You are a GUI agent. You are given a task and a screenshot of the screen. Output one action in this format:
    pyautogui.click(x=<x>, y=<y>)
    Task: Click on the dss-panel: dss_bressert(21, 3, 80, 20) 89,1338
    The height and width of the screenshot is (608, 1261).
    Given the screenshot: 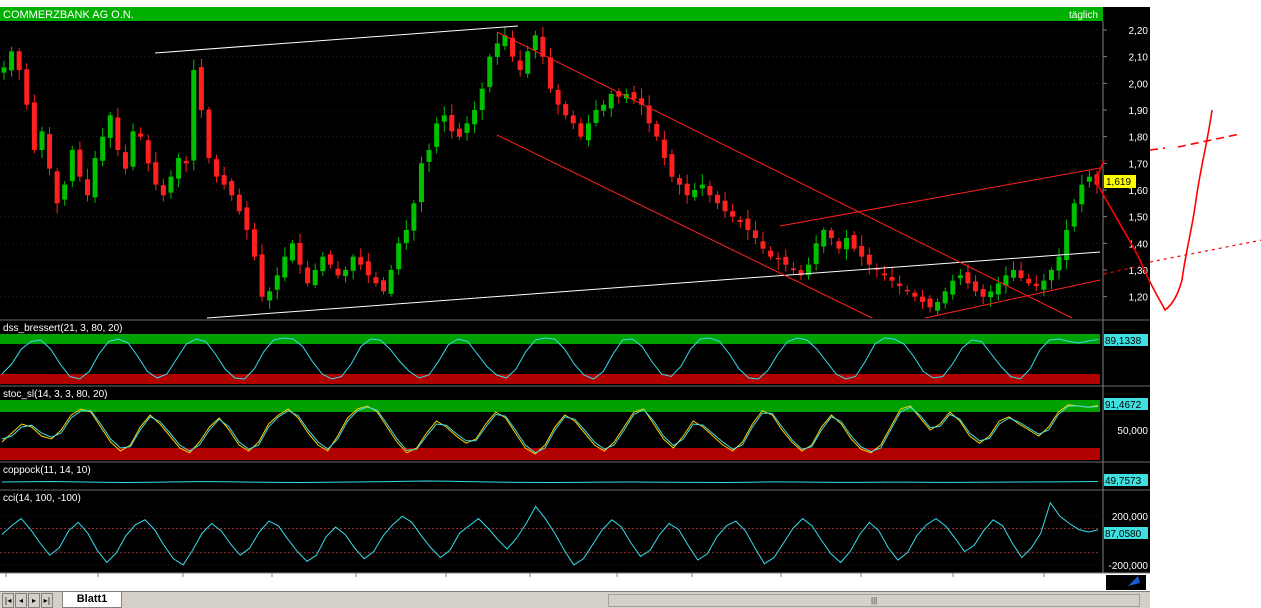 What is the action you would take?
    pyautogui.click(x=575, y=352)
    